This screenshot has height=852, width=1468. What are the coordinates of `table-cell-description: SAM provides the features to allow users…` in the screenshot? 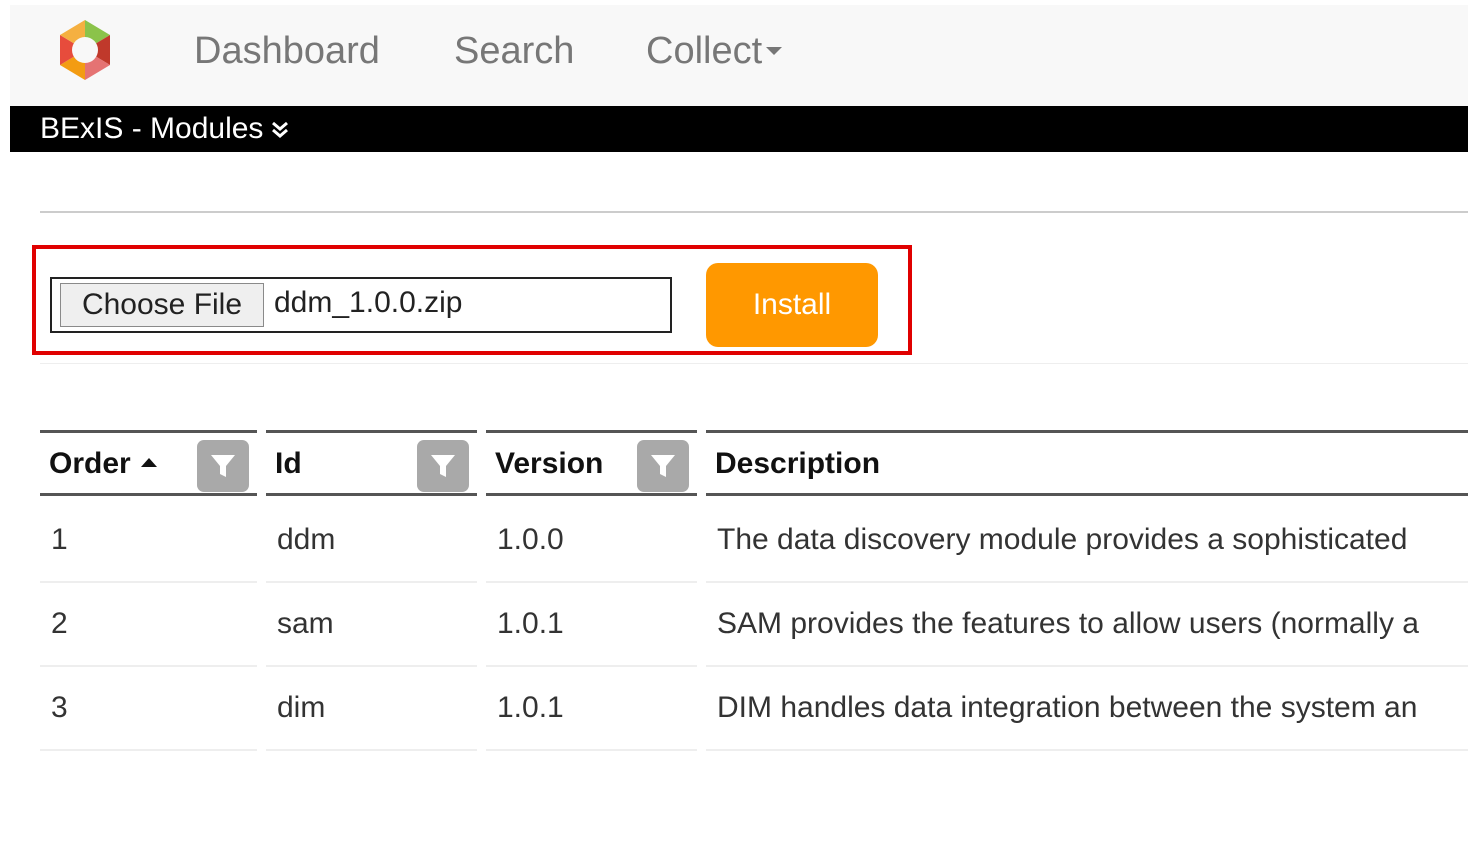 It's located at (1087, 625).